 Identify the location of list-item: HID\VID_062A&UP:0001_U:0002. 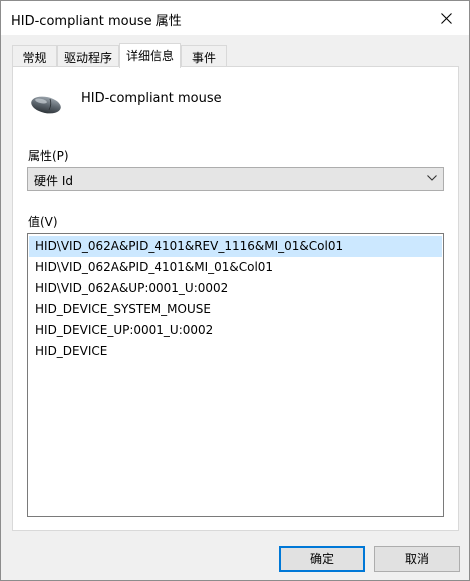
(235, 288).